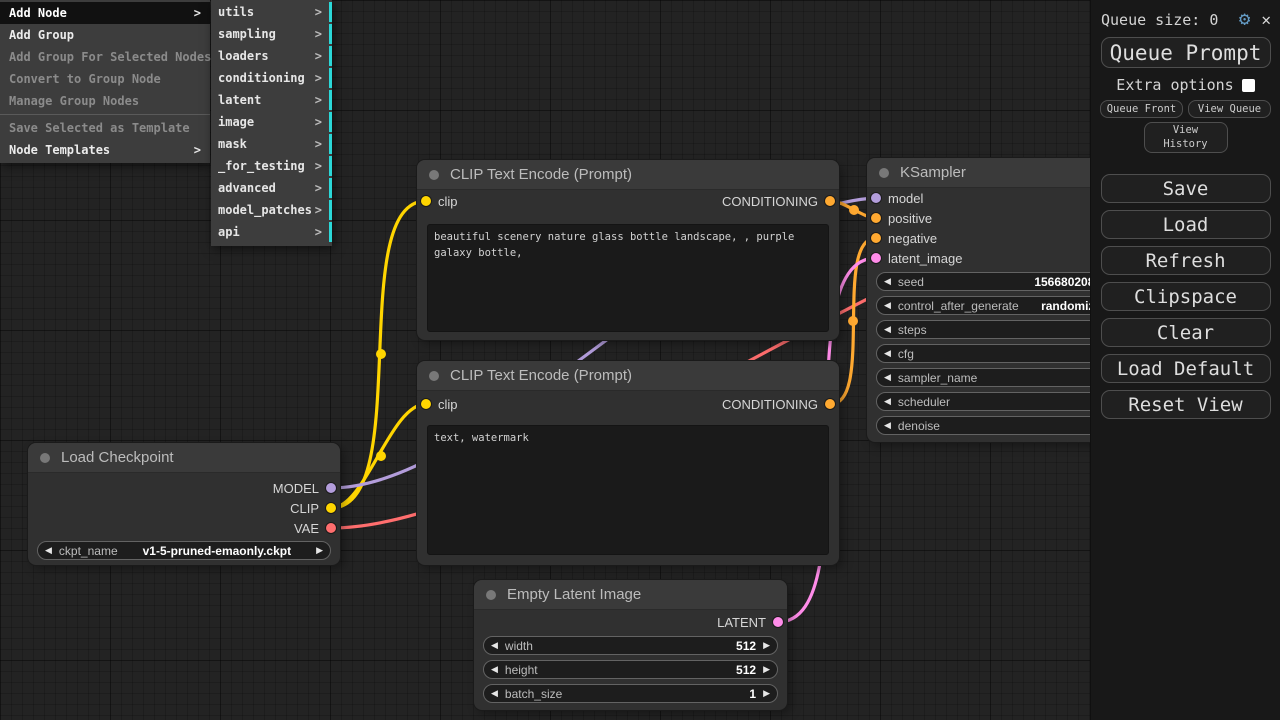 This screenshot has width=1280, height=720. Describe the element at coordinates (1244, 19) in the screenshot. I see `settings-gear-icon: ⚙` at that location.